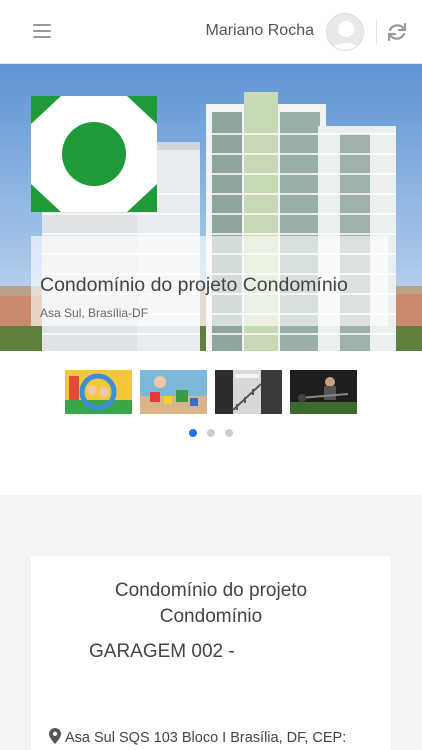 The height and width of the screenshot is (750, 422). I want to click on header-divider, so click(376, 32).